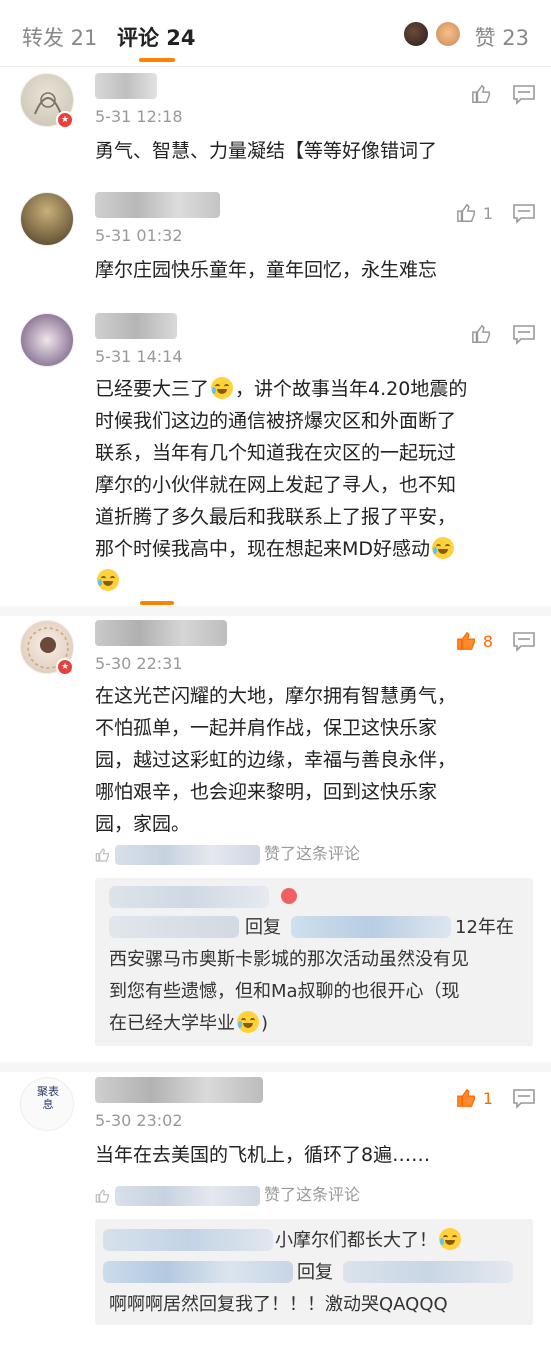  Describe the element at coordinates (156, 37) in the screenshot. I see `tab-comments: 评论 24` at that location.